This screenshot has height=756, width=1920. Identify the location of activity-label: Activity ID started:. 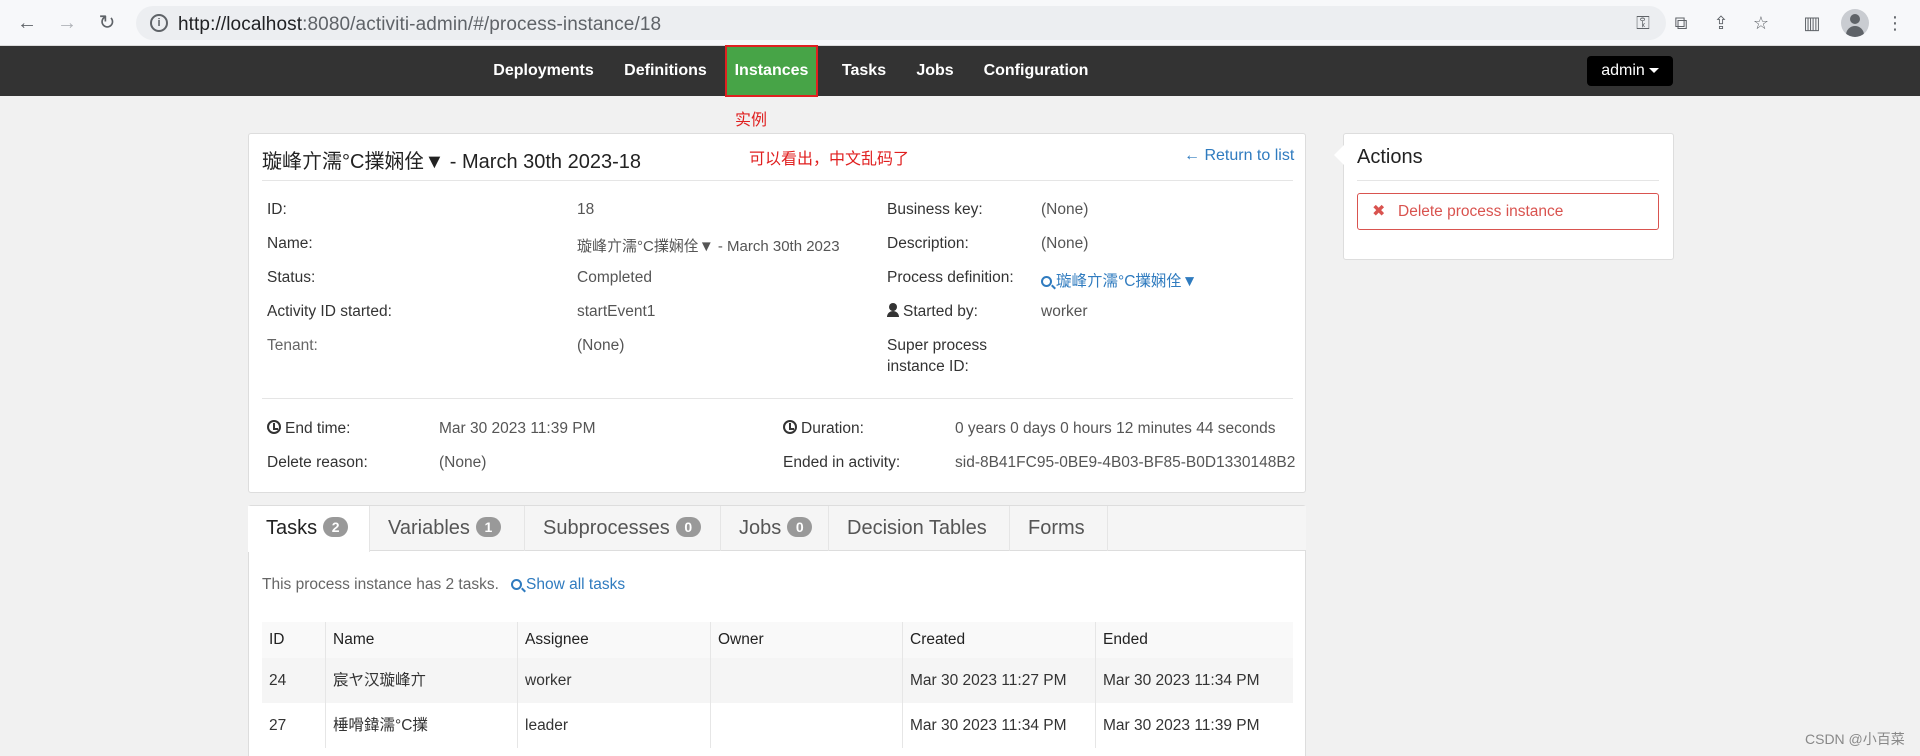
(329, 311).